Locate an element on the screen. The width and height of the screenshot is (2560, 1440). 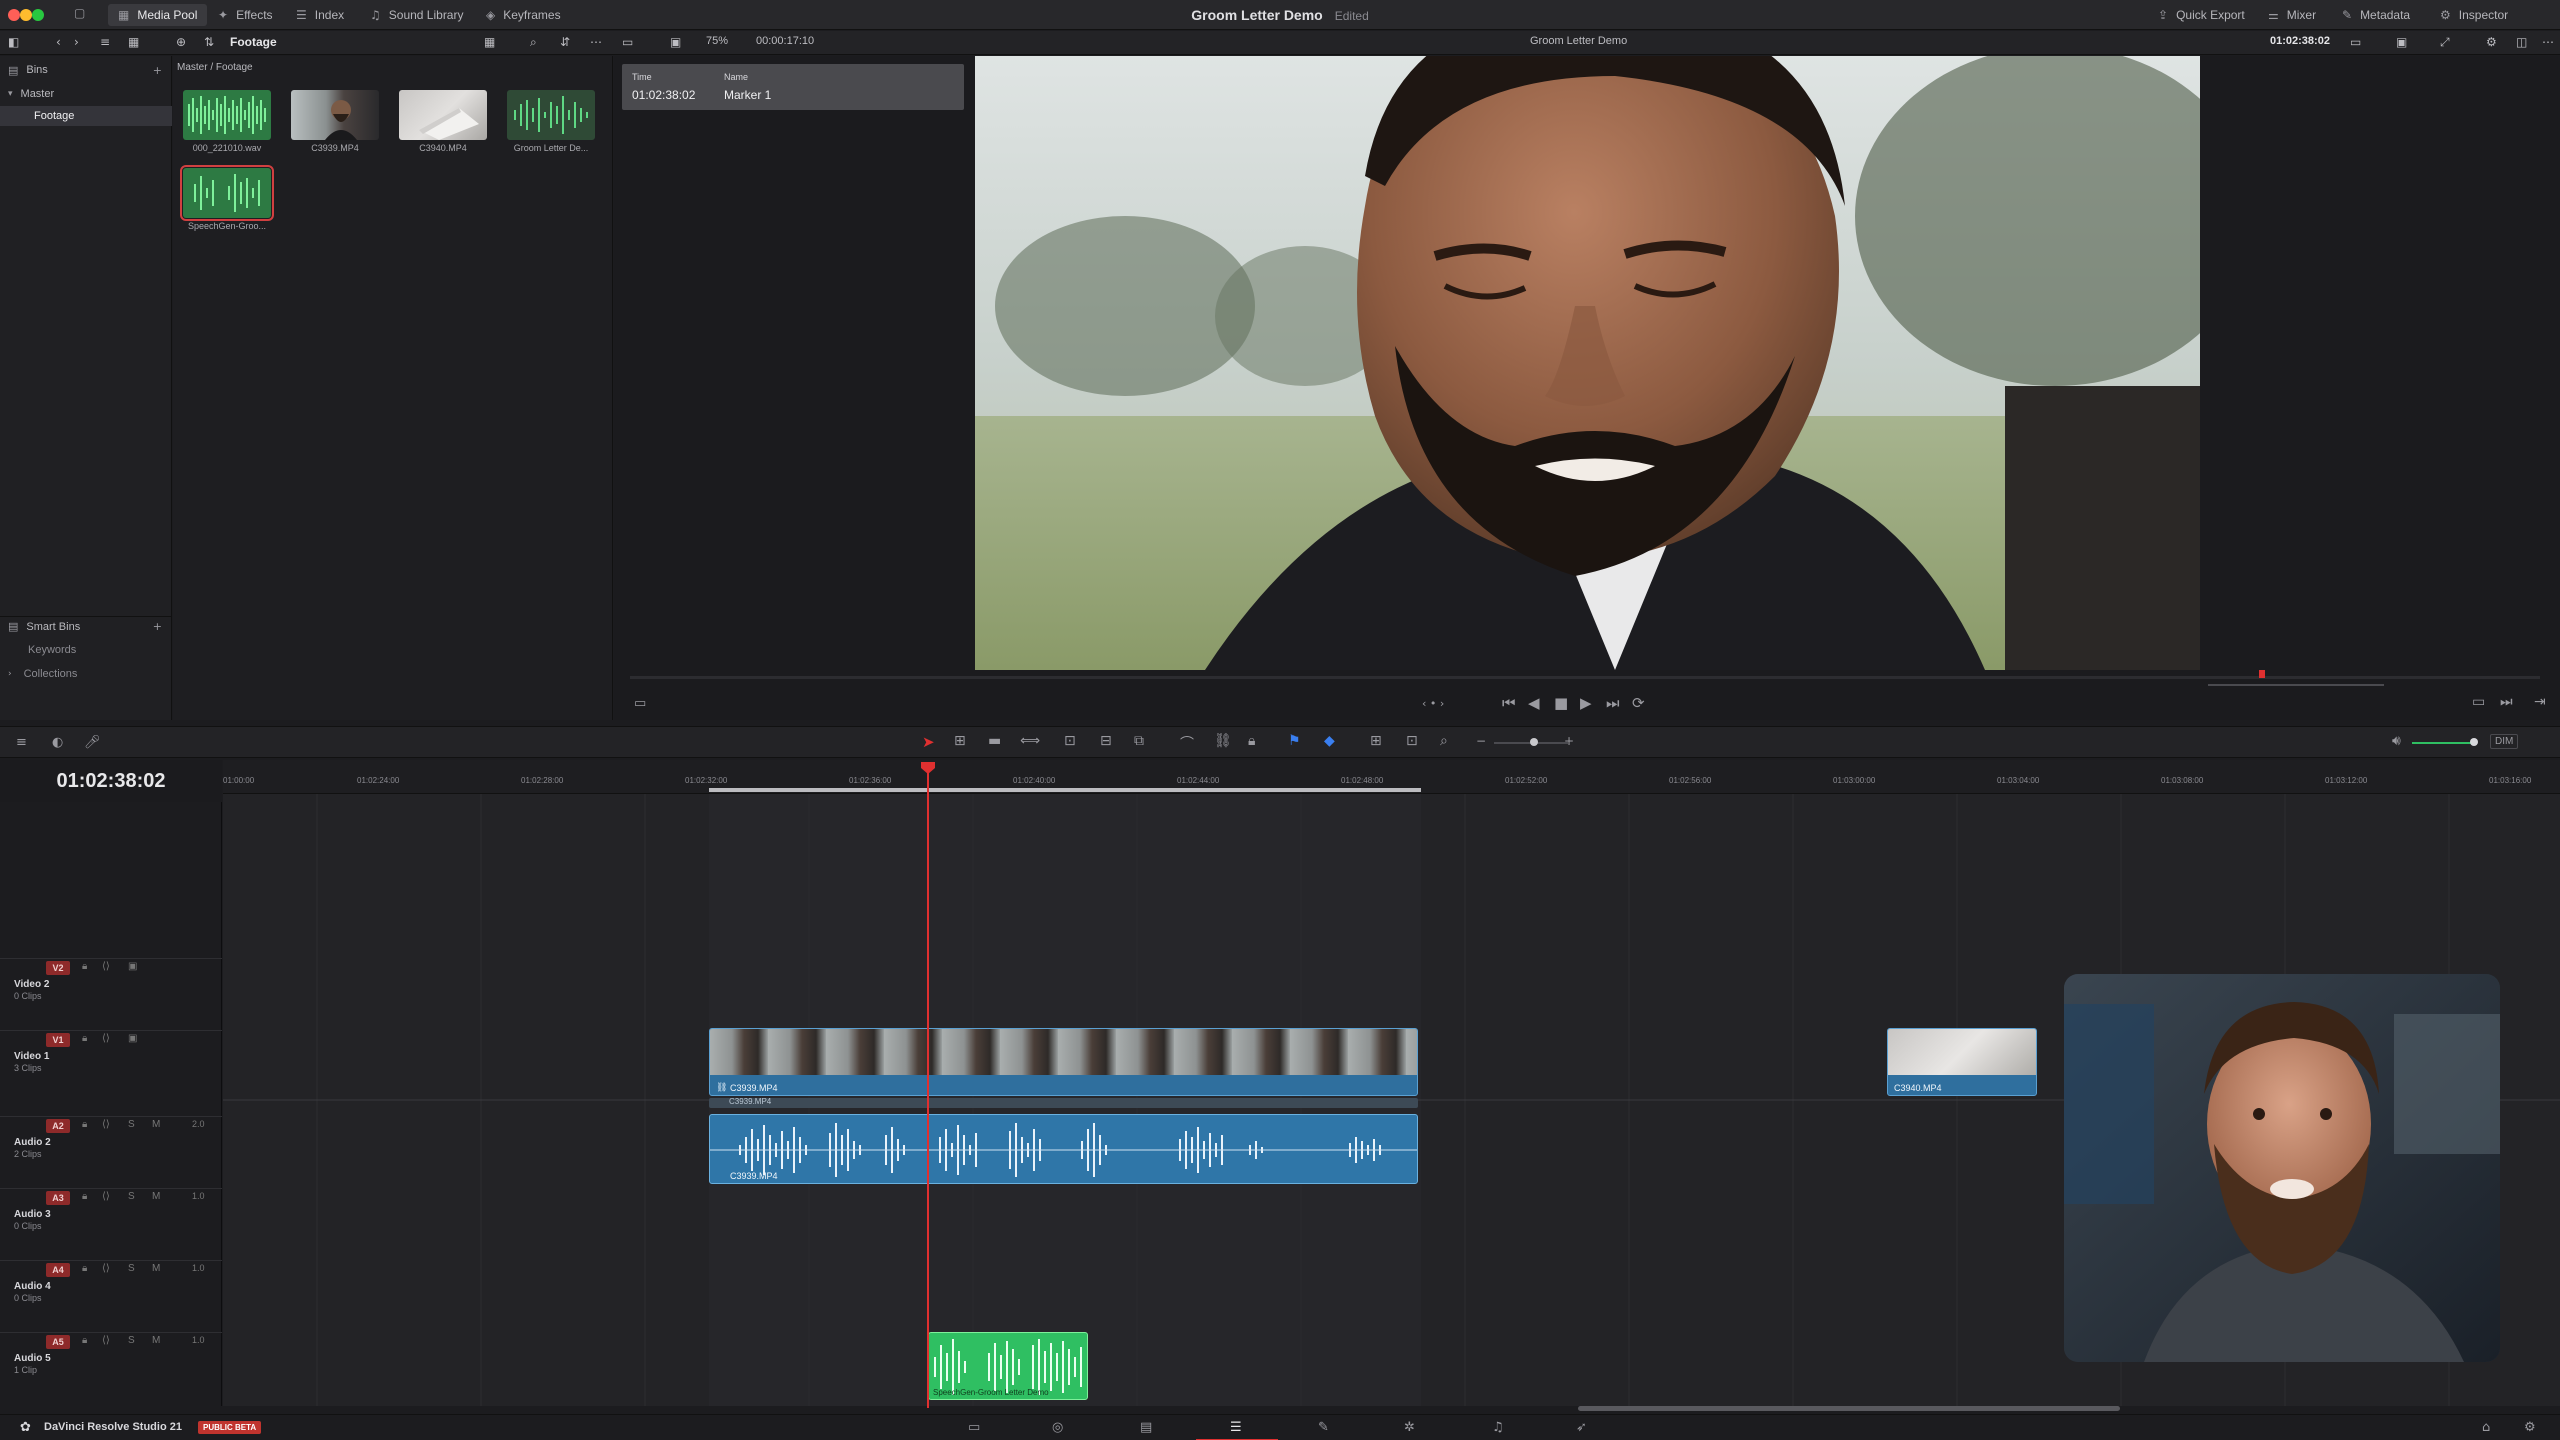
track-badge: A2 is located at coordinates (58, 1126).